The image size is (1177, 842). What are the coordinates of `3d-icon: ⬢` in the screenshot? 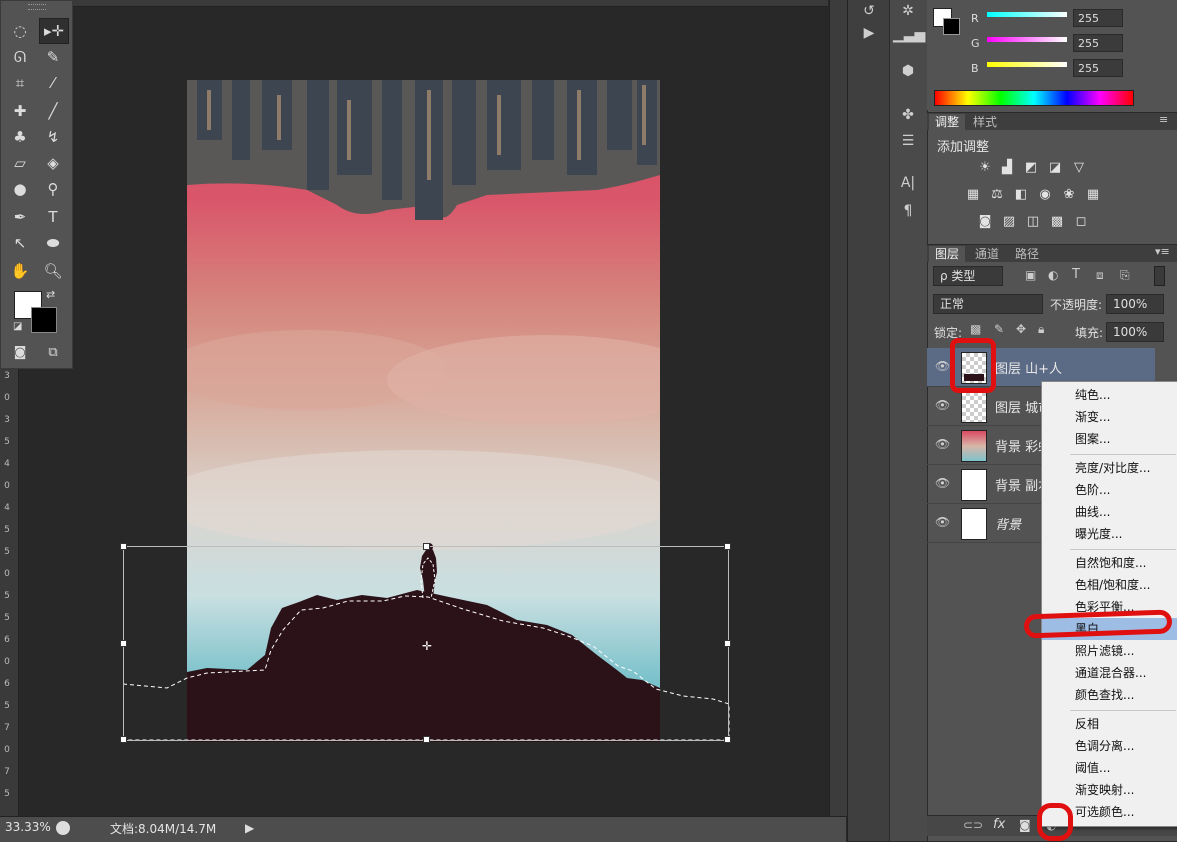 It's located at (908, 71).